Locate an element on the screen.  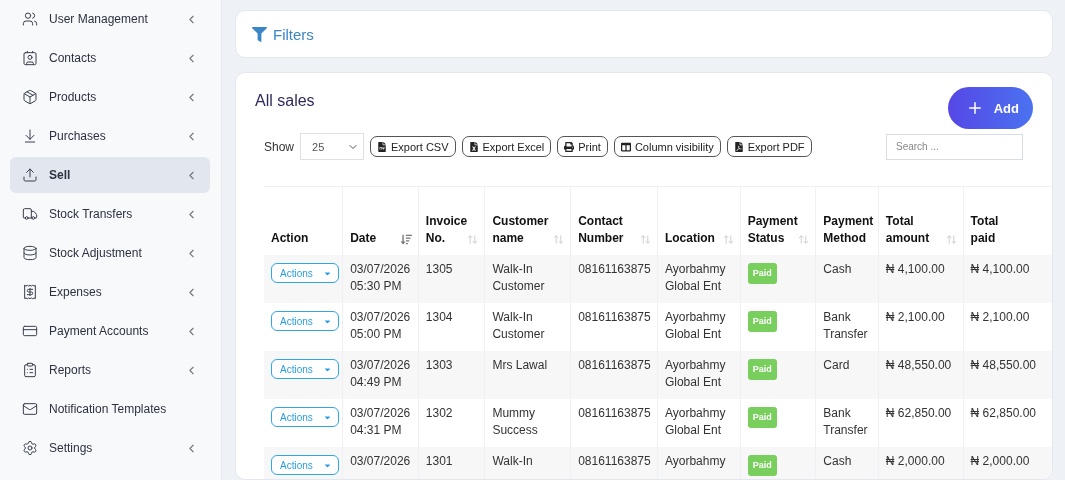
column-header: Action is located at coordinates (303, 221).